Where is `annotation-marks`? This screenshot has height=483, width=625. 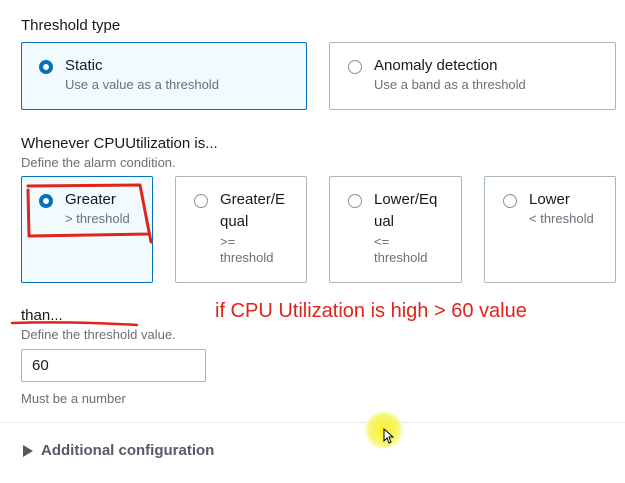 annotation-marks is located at coordinates (81, 255).